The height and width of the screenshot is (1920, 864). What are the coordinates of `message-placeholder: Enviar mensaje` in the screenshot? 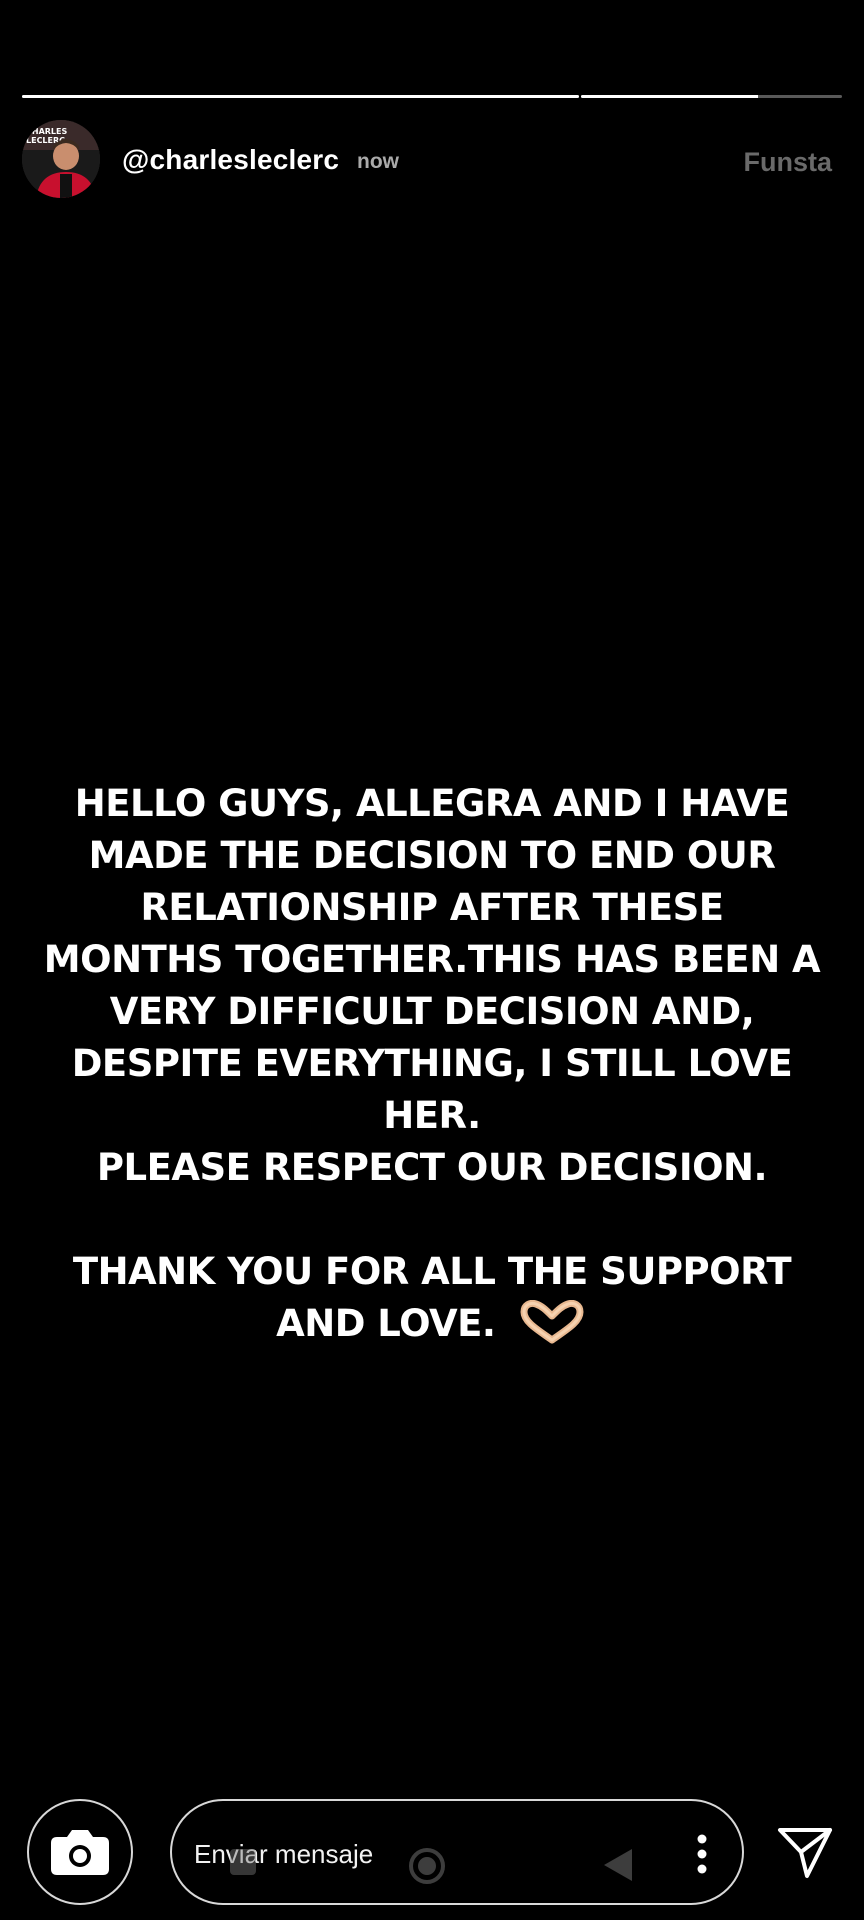 It's located at (284, 1854).